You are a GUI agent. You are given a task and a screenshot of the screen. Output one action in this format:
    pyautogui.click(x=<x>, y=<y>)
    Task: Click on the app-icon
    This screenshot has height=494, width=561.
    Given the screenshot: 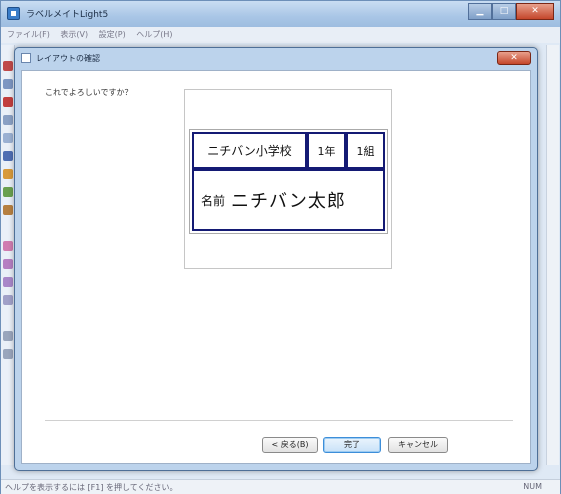 What is the action you would take?
    pyautogui.click(x=13, y=13)
    